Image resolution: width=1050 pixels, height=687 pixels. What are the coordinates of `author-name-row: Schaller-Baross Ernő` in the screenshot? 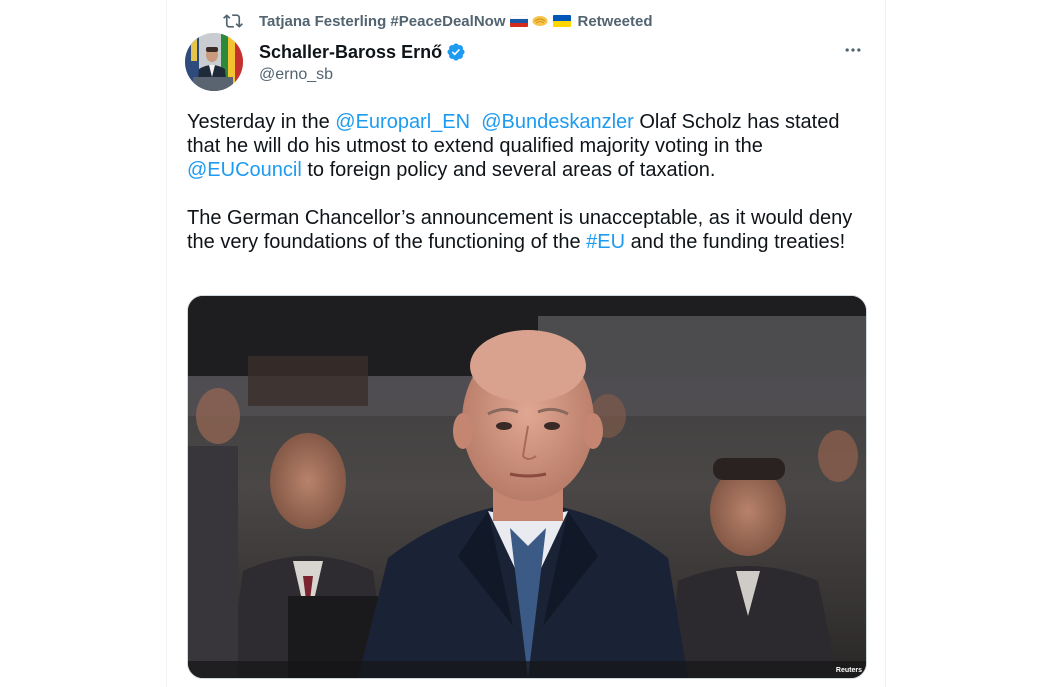 It's located at (362, 52).